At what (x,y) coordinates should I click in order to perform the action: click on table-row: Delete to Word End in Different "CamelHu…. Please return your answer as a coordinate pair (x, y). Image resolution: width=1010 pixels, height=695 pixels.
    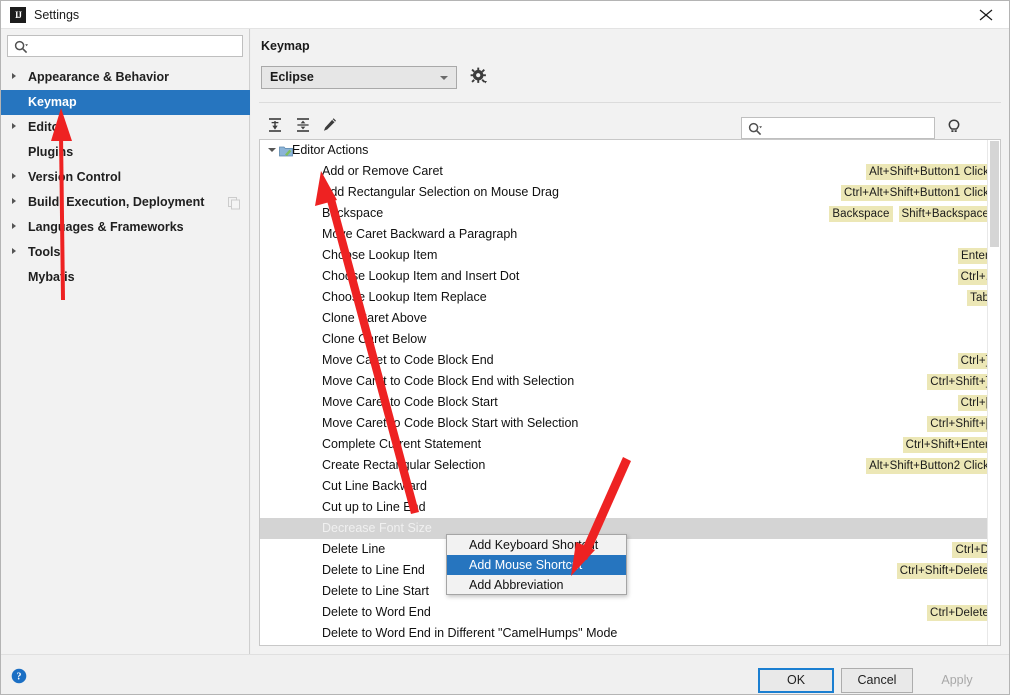
    Looking at the image, I should click on (630, 633).